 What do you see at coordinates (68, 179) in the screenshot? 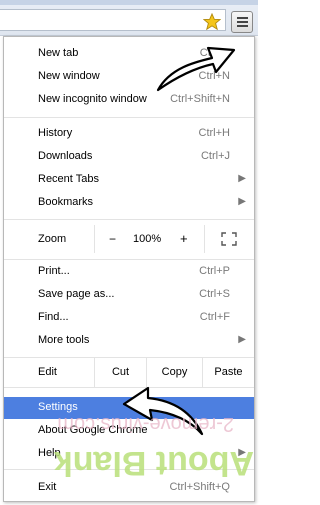
I see `menu-item-label: Recent Tabs` at bounding box center [68, 179].